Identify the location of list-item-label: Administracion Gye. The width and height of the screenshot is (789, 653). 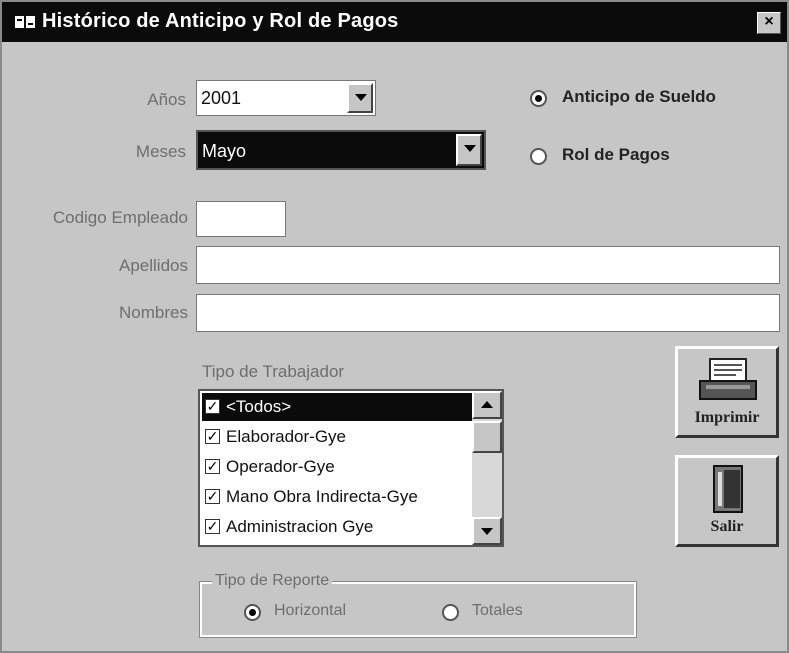
(300, 526).